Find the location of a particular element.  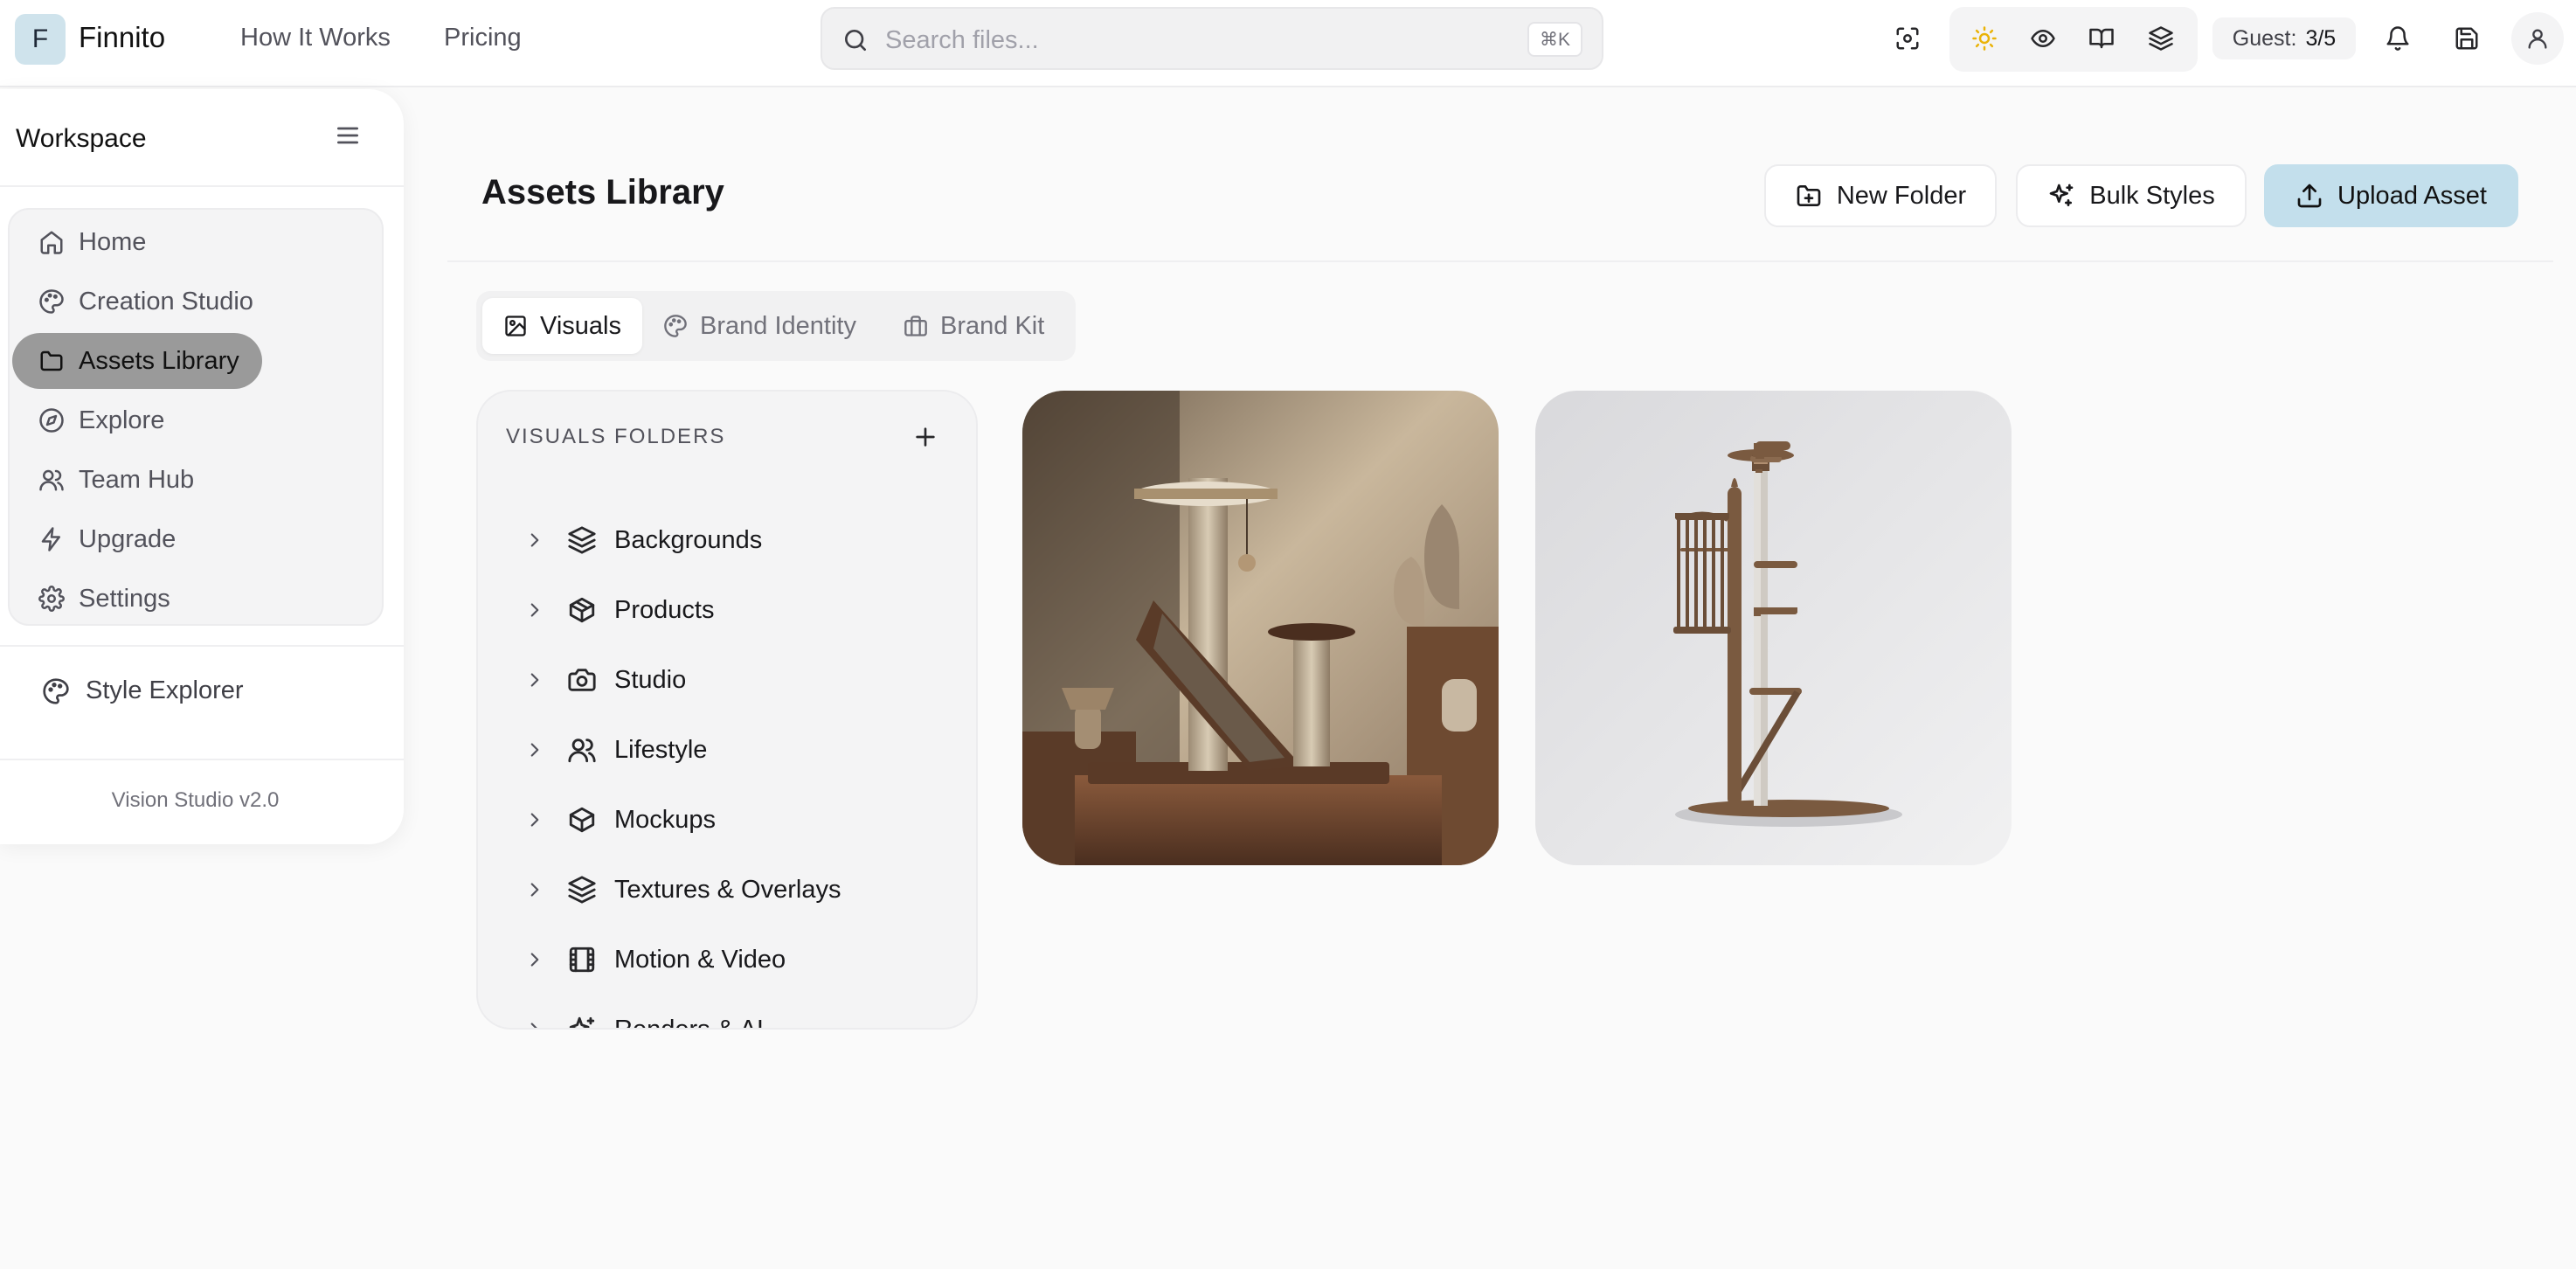

folder-label: Renders & AI is located at coordinates (689, 1023).